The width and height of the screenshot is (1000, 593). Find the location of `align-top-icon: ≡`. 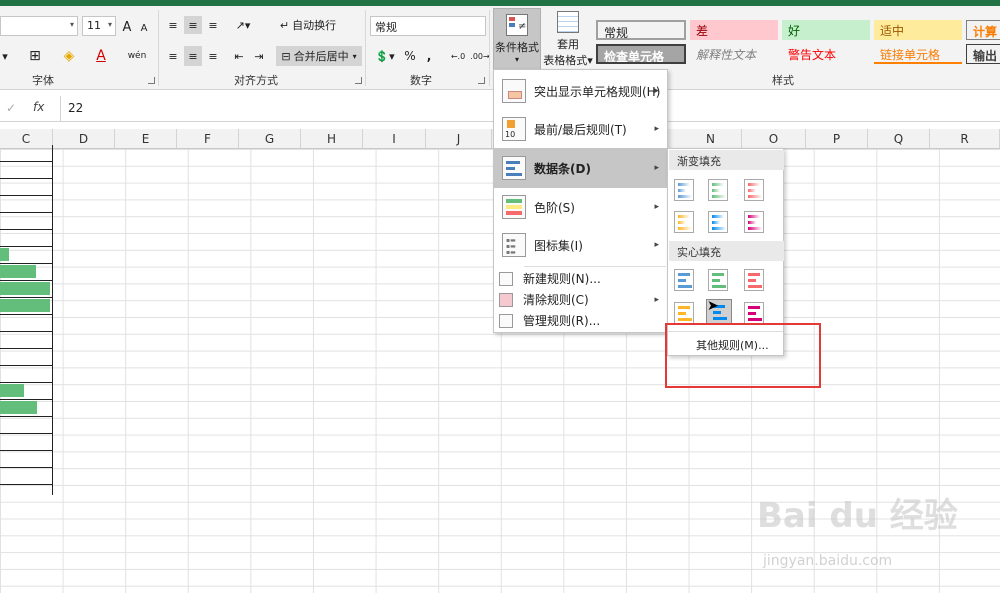

align-top-icon: ≡ is located at coordinates (173, 25).